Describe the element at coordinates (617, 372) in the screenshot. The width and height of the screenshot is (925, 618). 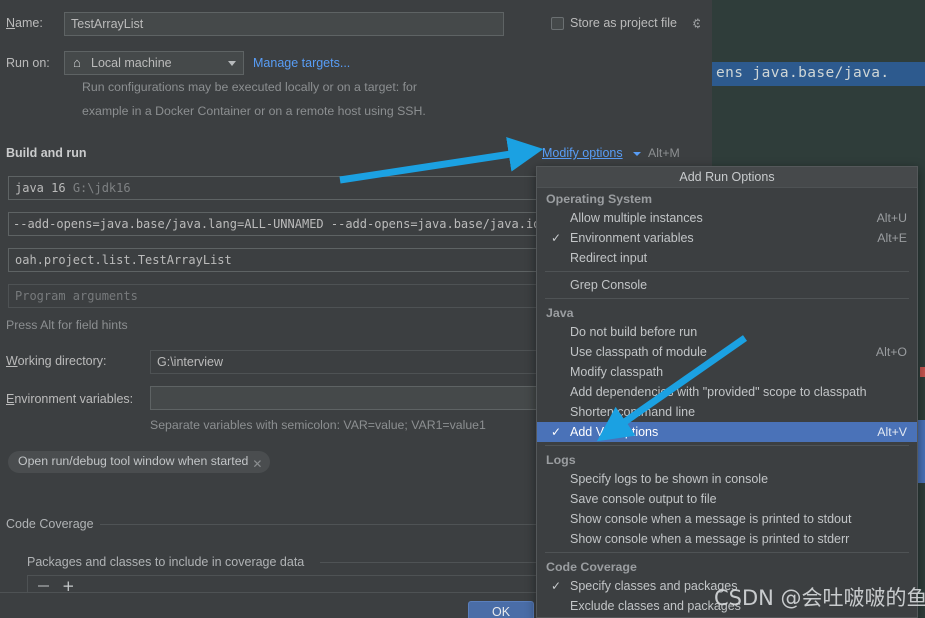
I see `menu-item-label: Modify classpath` at that location.